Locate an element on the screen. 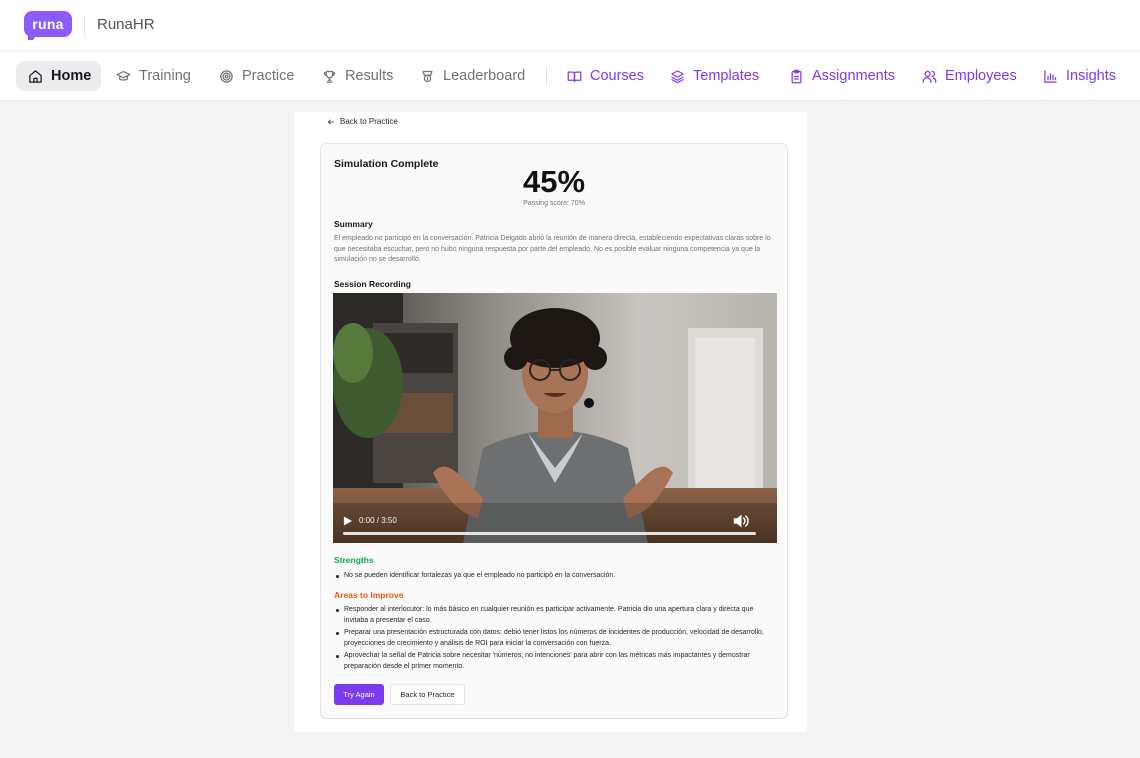  nav-item-label: Assignments is located at coordinates (854, 76).